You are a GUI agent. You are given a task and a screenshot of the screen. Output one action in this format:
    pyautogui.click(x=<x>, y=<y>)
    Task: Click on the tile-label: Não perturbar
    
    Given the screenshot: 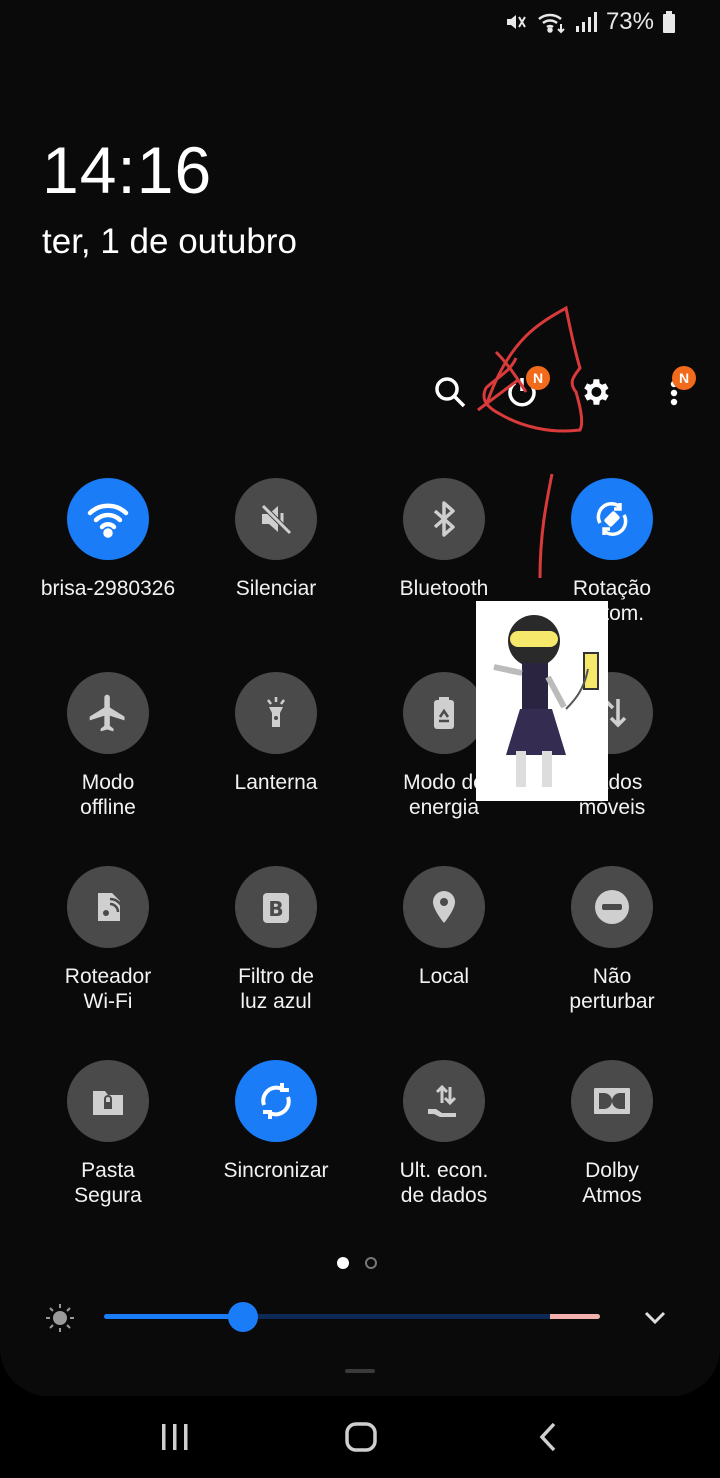 What is the action you would take?
    pyautogui.click(x=612, y=989)
    